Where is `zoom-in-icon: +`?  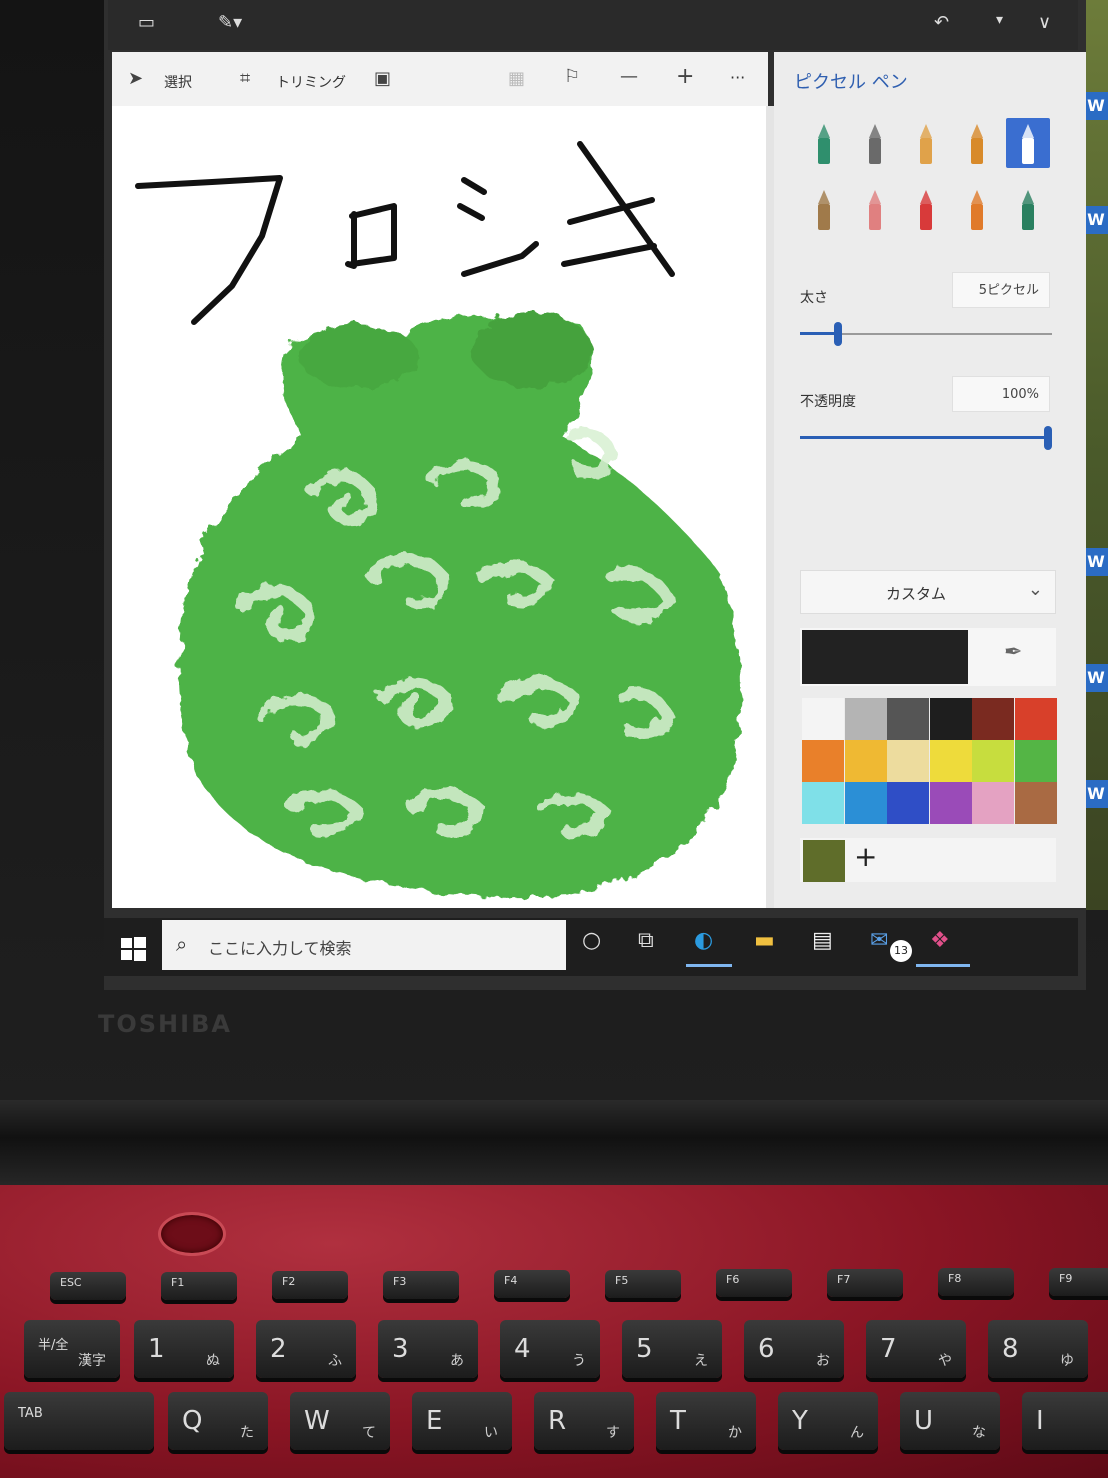 zoom-in-icon: + is located at coordinates (685, 76).